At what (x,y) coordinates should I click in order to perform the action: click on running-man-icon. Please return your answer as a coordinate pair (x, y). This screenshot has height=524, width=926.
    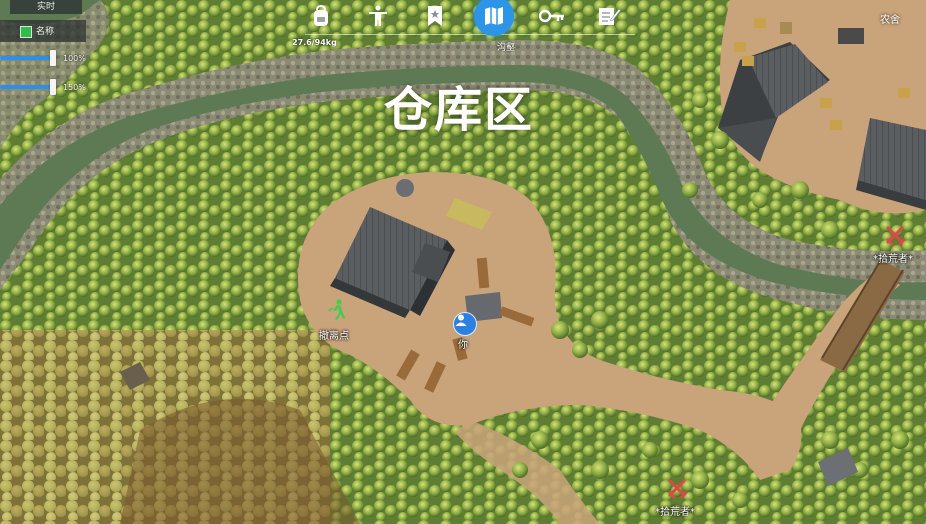
    Looking at the image, I should click on (336, 309).